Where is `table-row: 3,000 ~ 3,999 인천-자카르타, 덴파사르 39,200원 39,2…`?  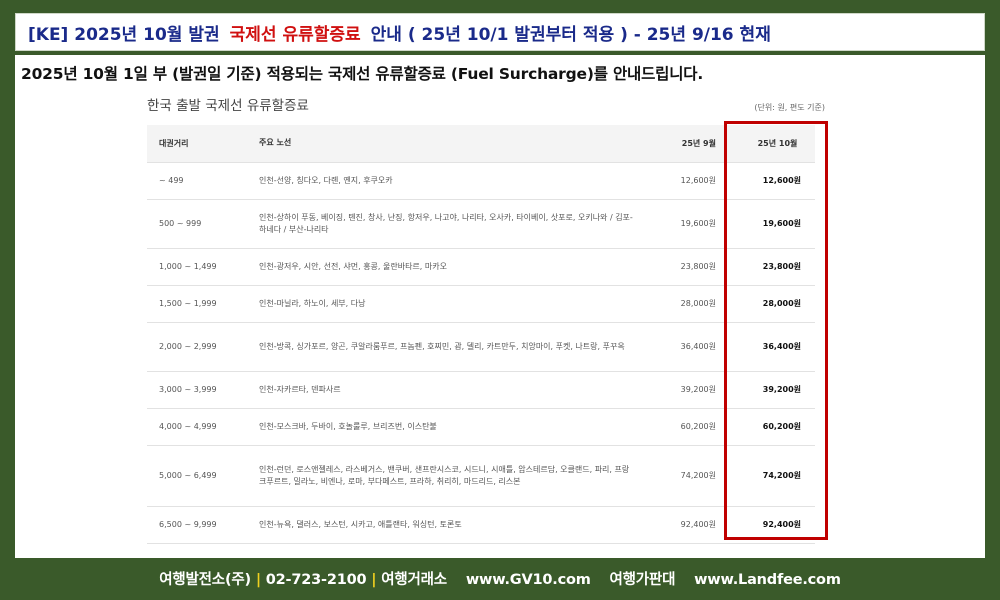
table-row: 3,000 ~ 3,999 인천-자카르타, 덴파사르 39,200원 39,2… is located at coordinates (481, 390).